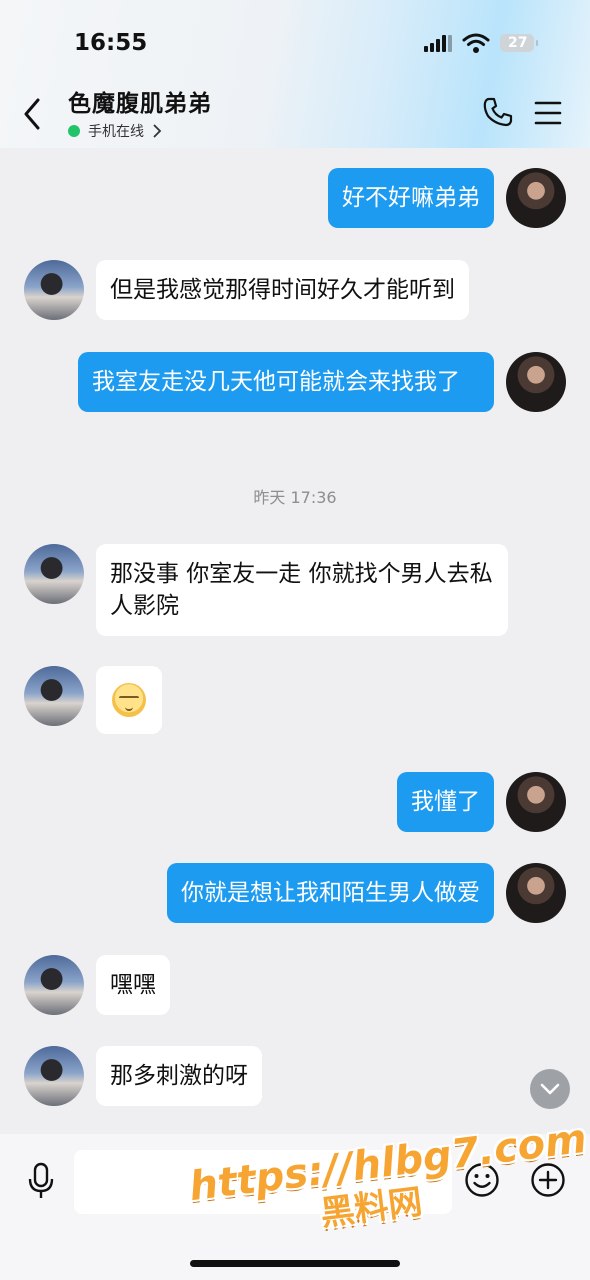 This screenshot has width=590, height=1280. I want to click on chat-title: 色魔腹肌弟弟, so click(140, 101).